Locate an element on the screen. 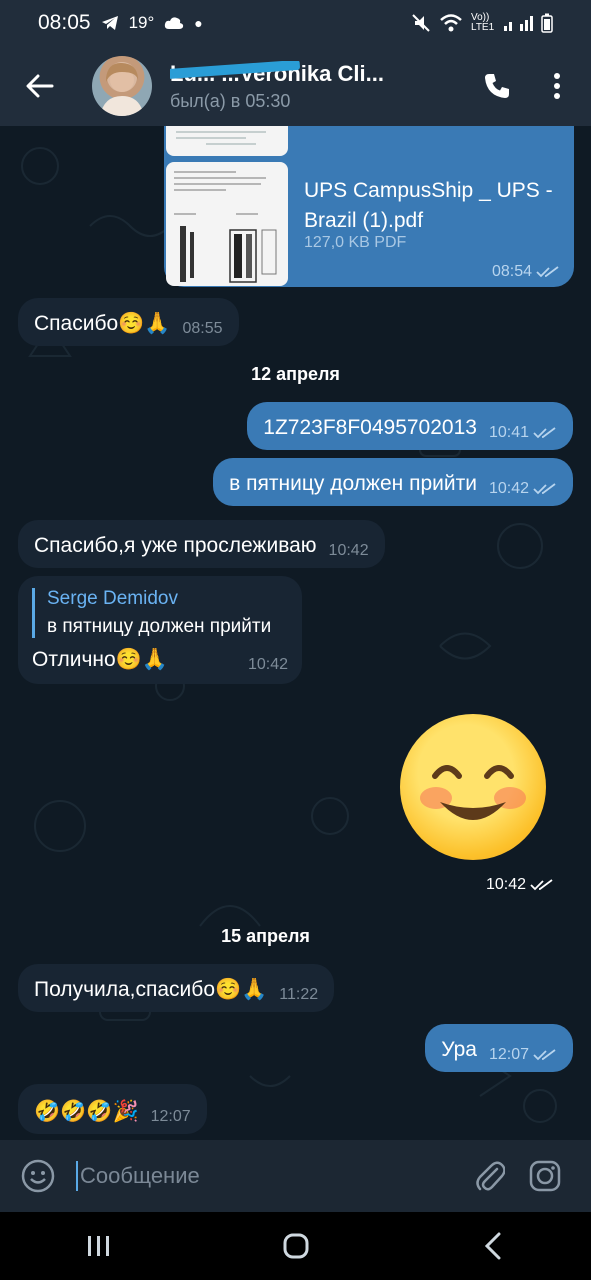 The image size is (591, 1280). message-time: 08:54 is located at coordinates (526, 272).